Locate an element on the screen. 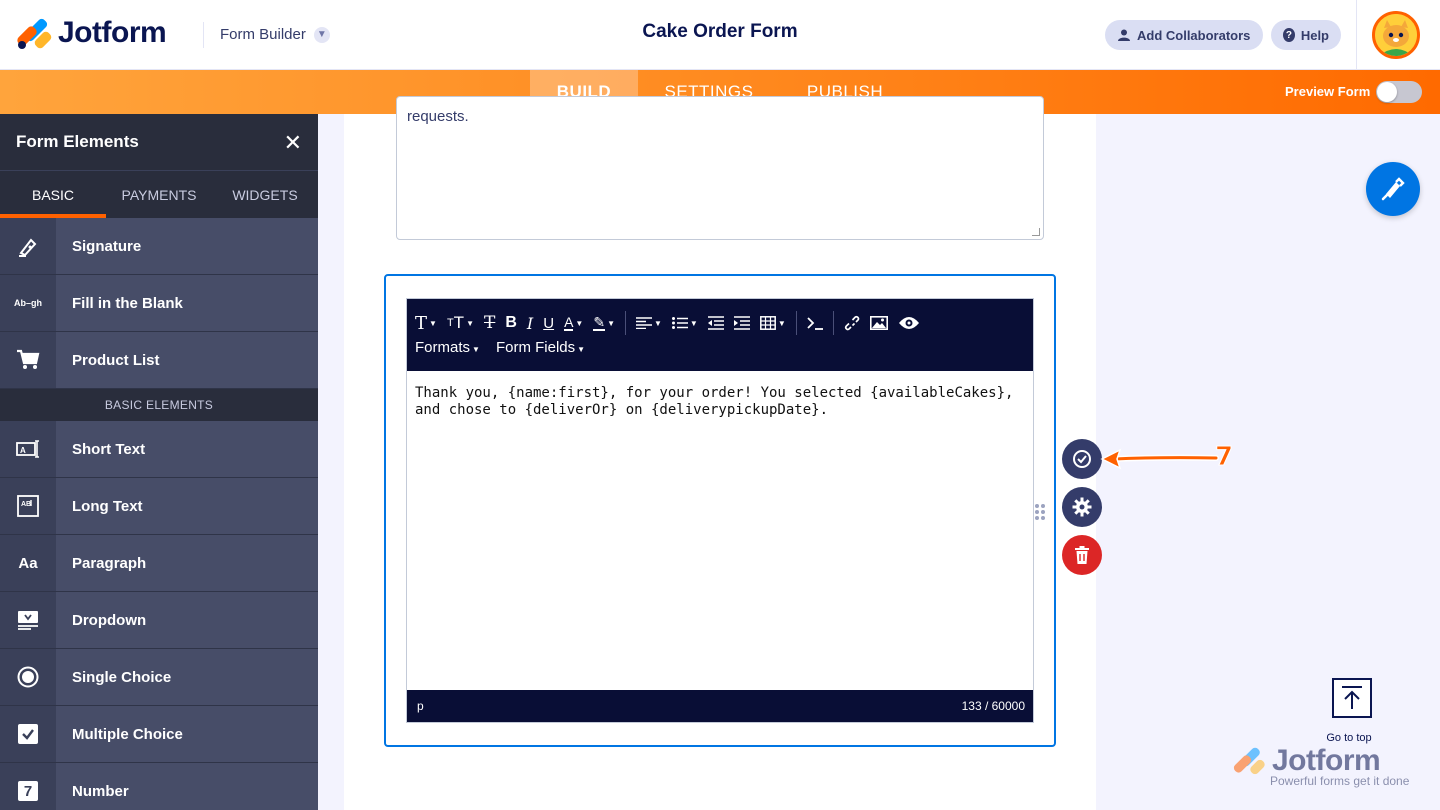 The image size is (1440, 810). preview-eye-icon is located at coordinates (909, 323).